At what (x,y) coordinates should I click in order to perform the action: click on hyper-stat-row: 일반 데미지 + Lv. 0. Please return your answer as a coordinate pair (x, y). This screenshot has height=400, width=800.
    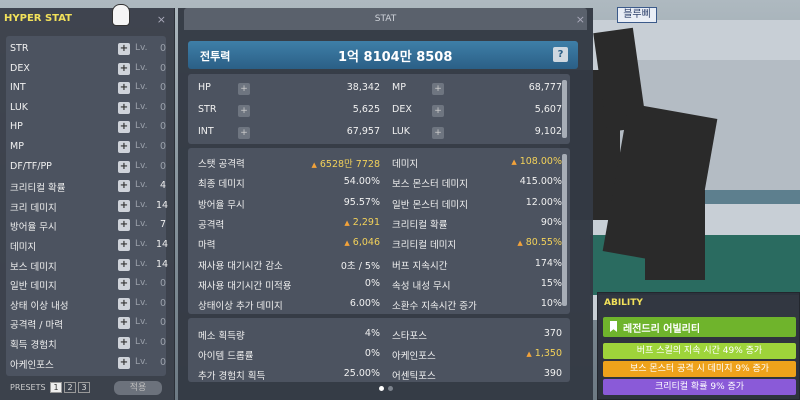
    Looking at the image, I should click on (88, 284).